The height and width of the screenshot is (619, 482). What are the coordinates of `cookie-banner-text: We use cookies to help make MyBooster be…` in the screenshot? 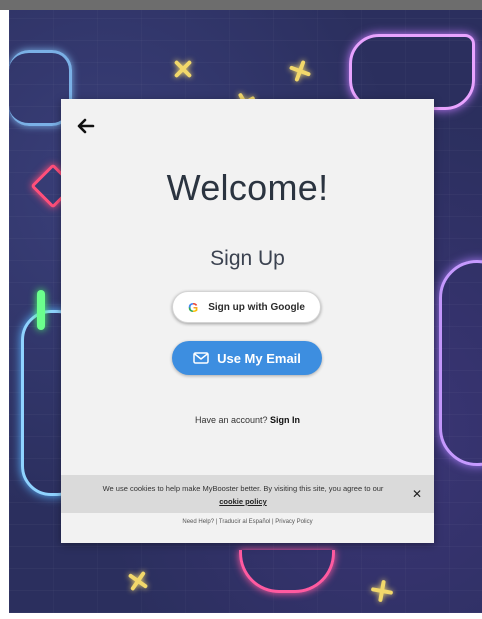 It's located at (243, 495).